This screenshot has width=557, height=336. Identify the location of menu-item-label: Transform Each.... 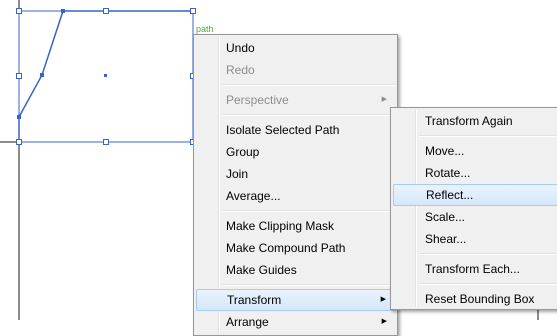
(472, 269).